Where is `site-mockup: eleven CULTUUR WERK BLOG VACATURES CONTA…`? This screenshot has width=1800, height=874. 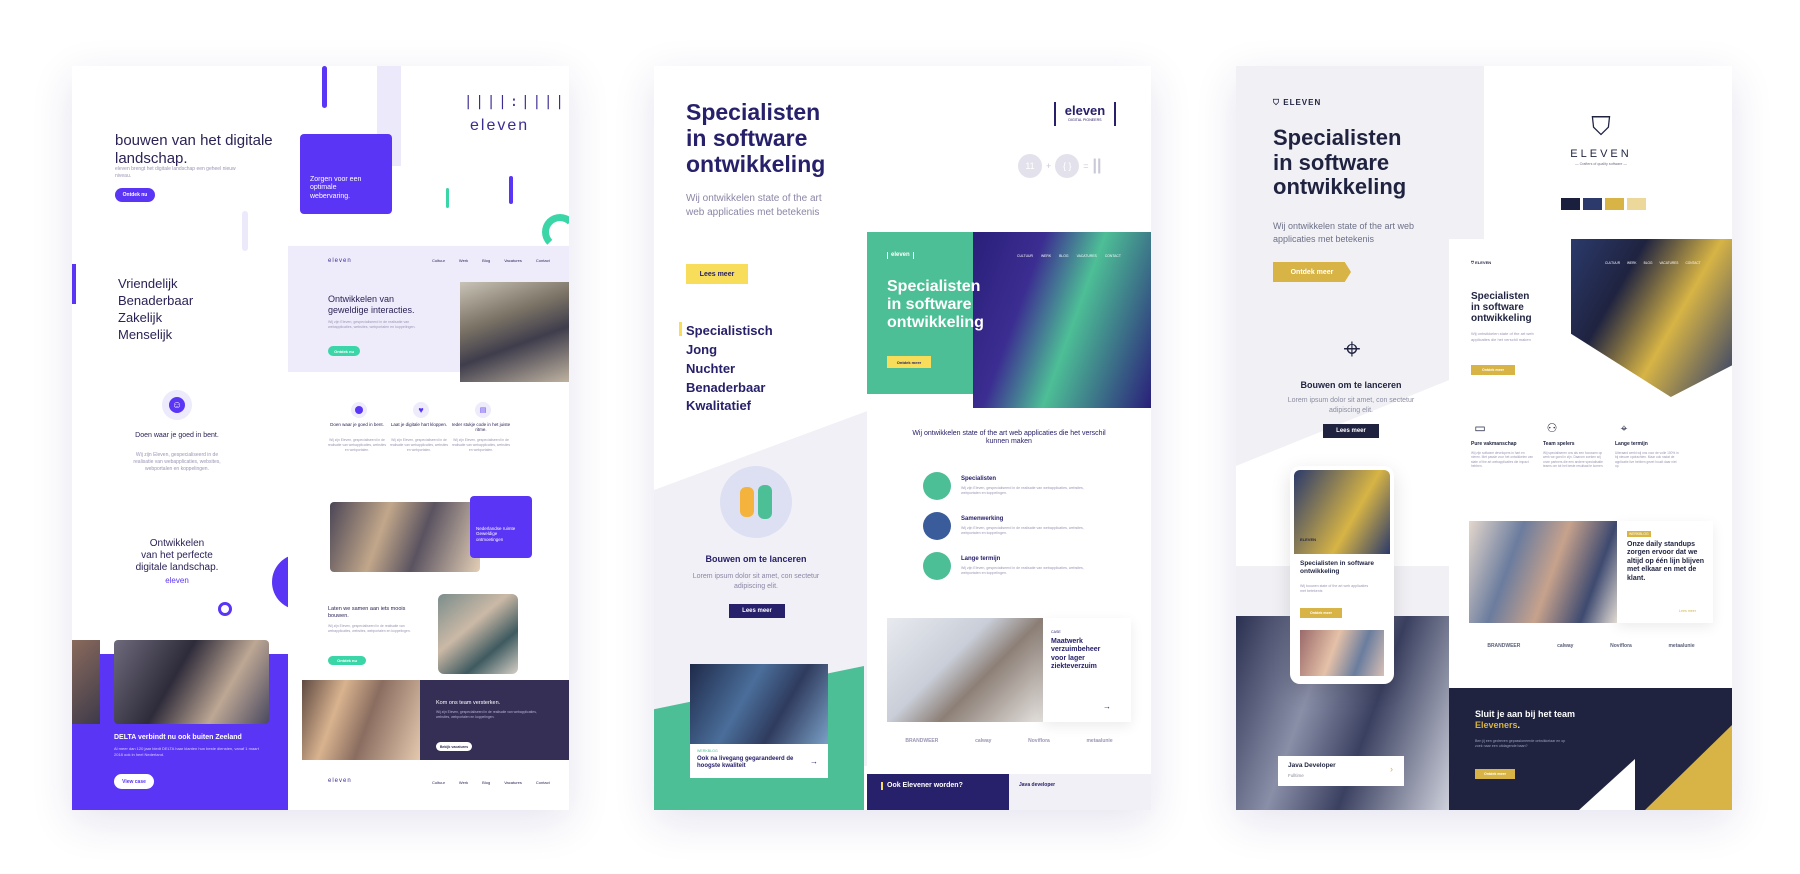 site-mockup: eleven CULTUUR WERK BLOG VACATURES CONTA… is located at coordinates (1009, 521).